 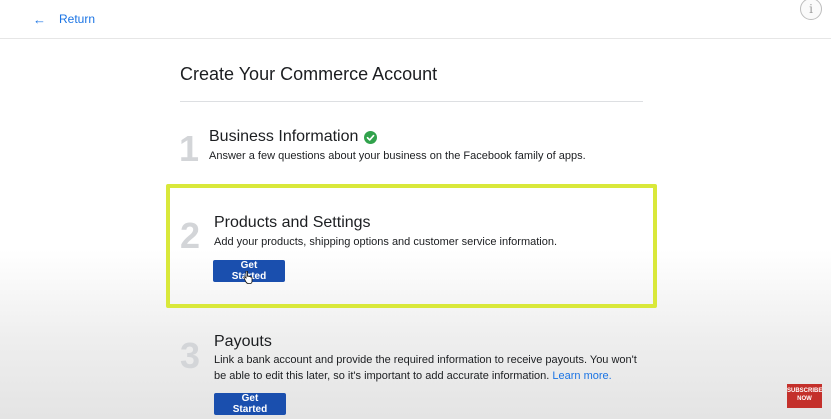 I want to click on check-circle-icon, so click(x=371, y=137).